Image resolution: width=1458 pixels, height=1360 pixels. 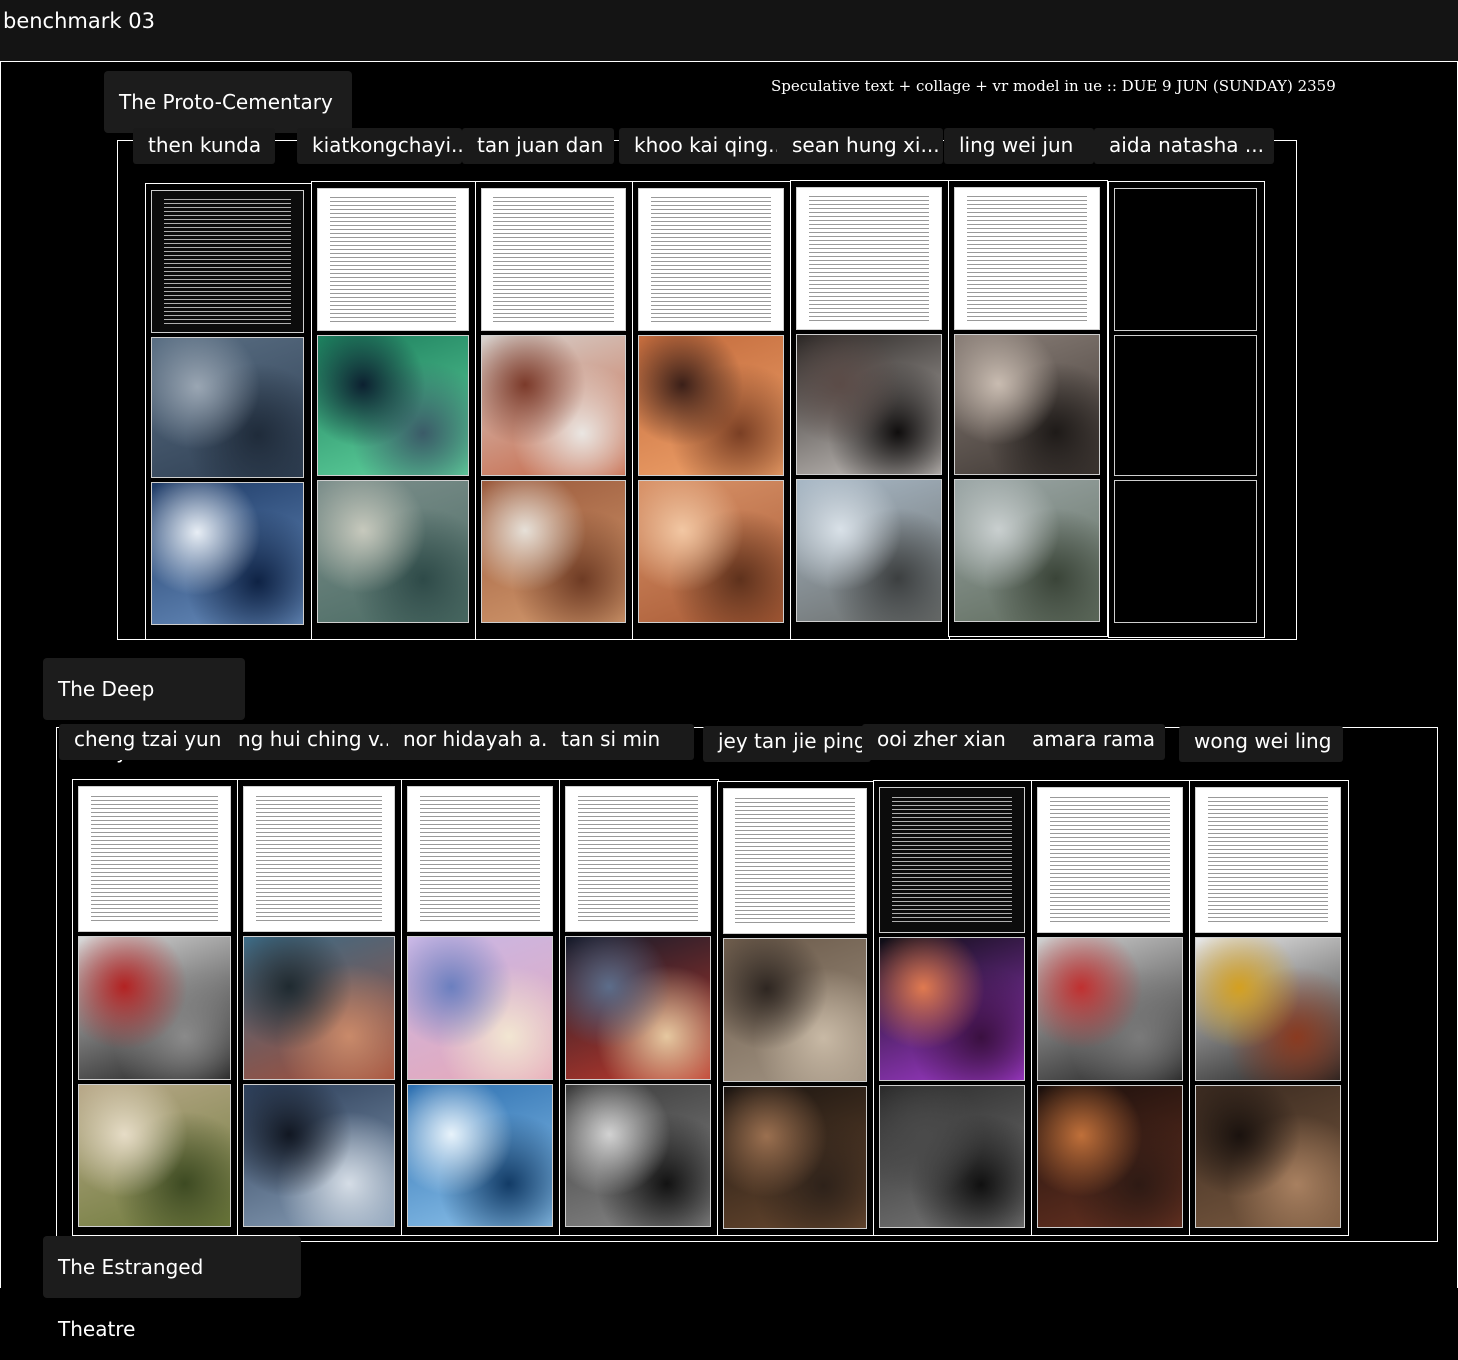 I want to click on student-name-label: then kunda, so click(x=204, y=146).